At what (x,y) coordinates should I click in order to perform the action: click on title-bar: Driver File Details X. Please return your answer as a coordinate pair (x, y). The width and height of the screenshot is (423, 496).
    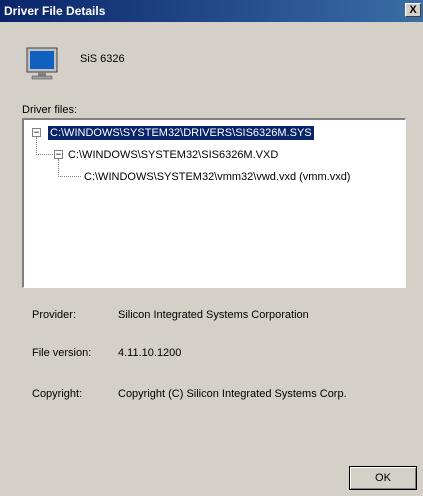
    Looking at the image, I should click on (211, 11).